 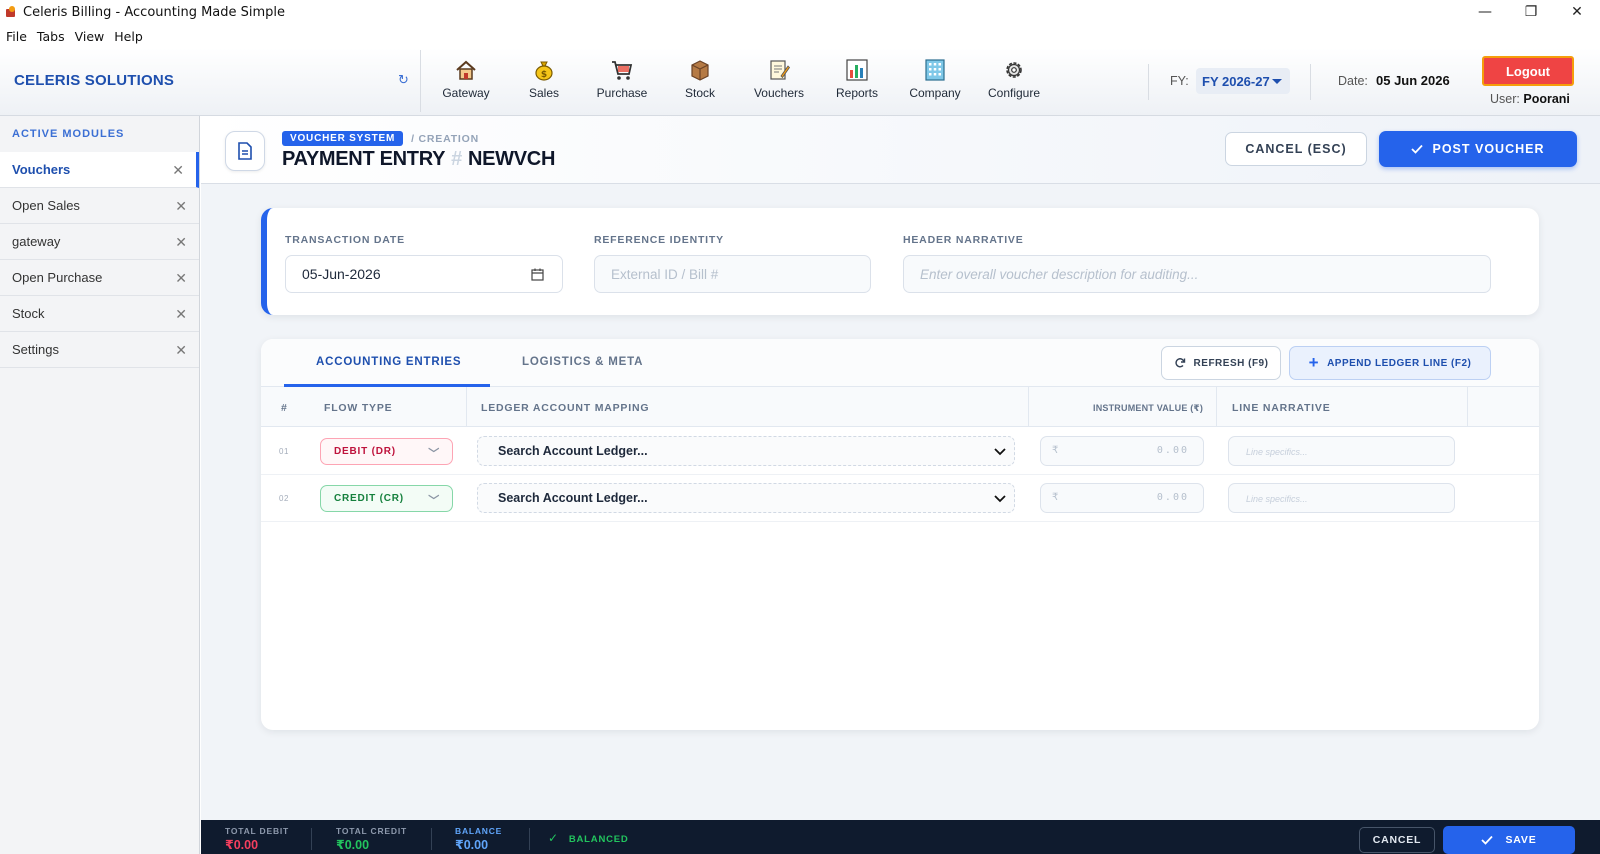 I want to click on row-number: 02, so click(x=284, y=498).